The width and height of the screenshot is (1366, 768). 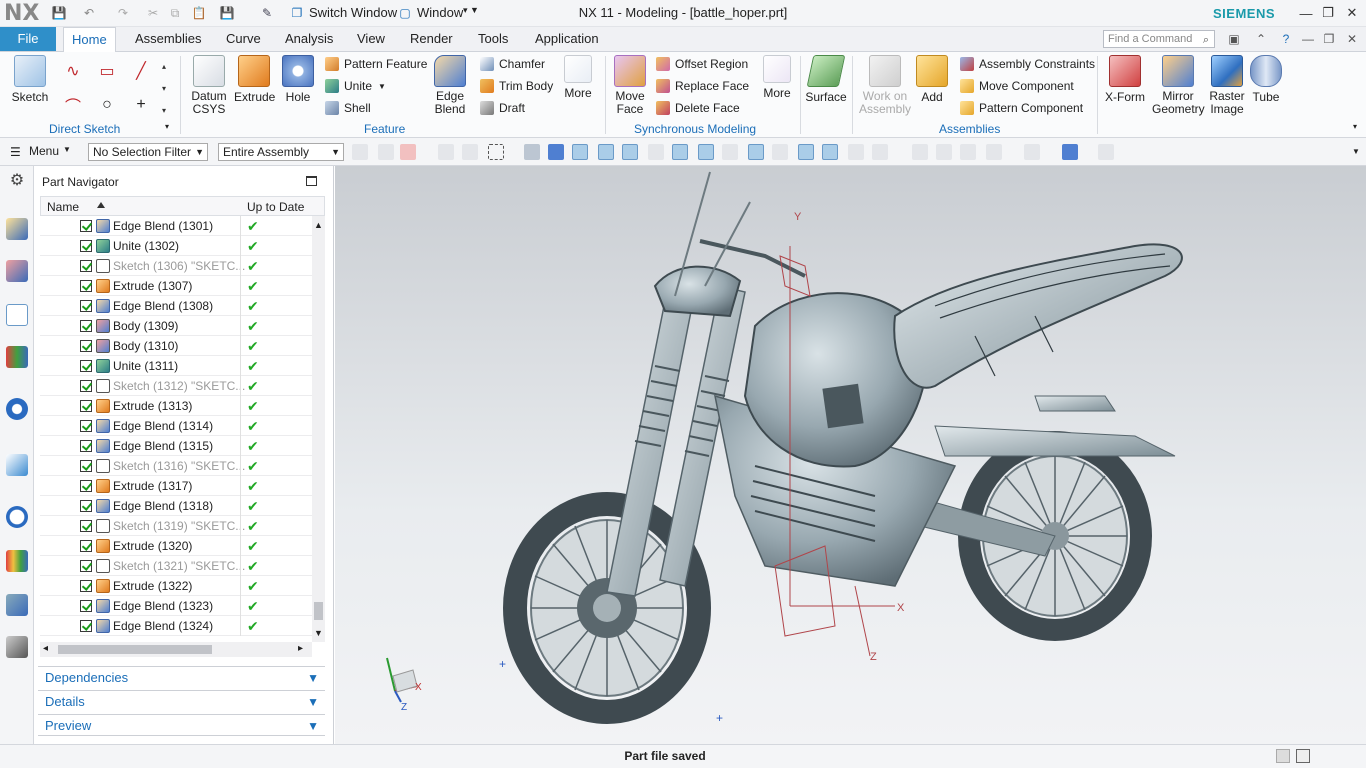 What do you see at coordinates (698, 108) in the screenshot?
I see `delete-face-button: Delete Face` at bounding box center [698, 108].